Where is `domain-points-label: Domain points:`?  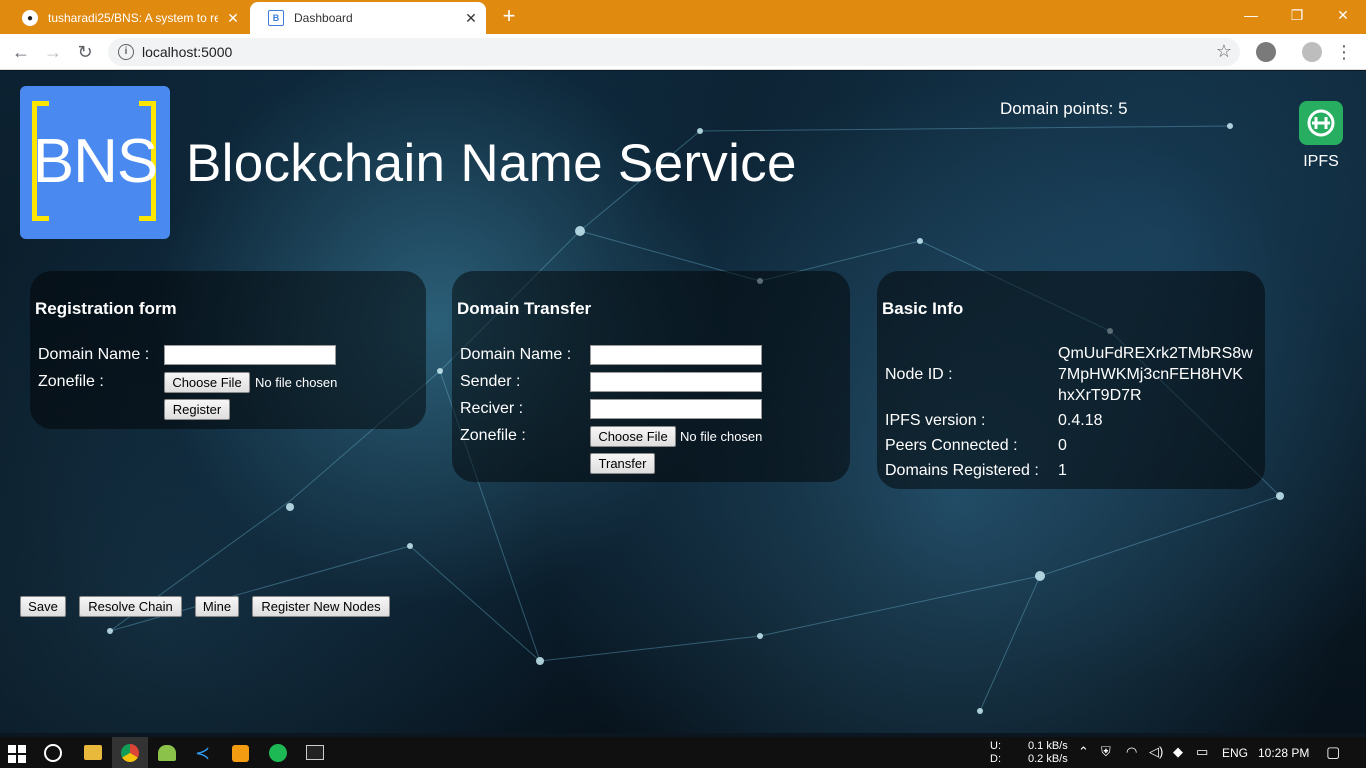
domain-points-label: Domain points: is located at coordinates (1057, 108).